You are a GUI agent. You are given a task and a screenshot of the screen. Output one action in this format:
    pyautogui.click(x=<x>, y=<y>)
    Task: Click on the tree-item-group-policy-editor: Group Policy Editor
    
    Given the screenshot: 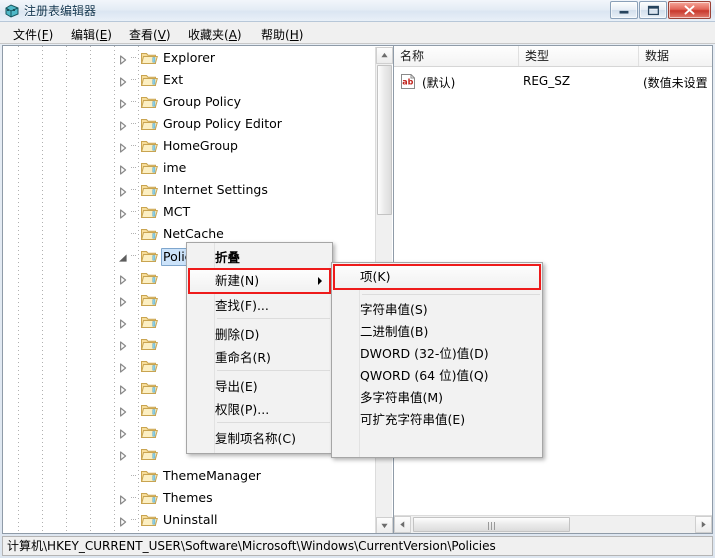 What is the action you would take?
    pyautogui.click(x=189, y=124)
    